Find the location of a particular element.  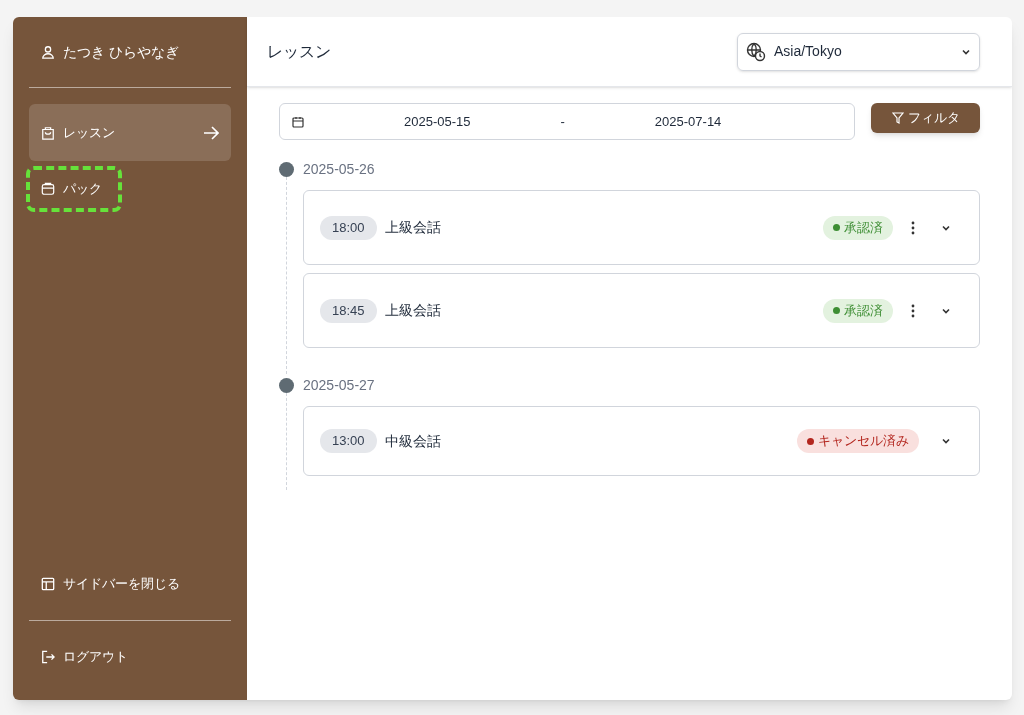

date-range-field: 2025-05-15 - 2025-07-14 is located at coordinates (567, 121).